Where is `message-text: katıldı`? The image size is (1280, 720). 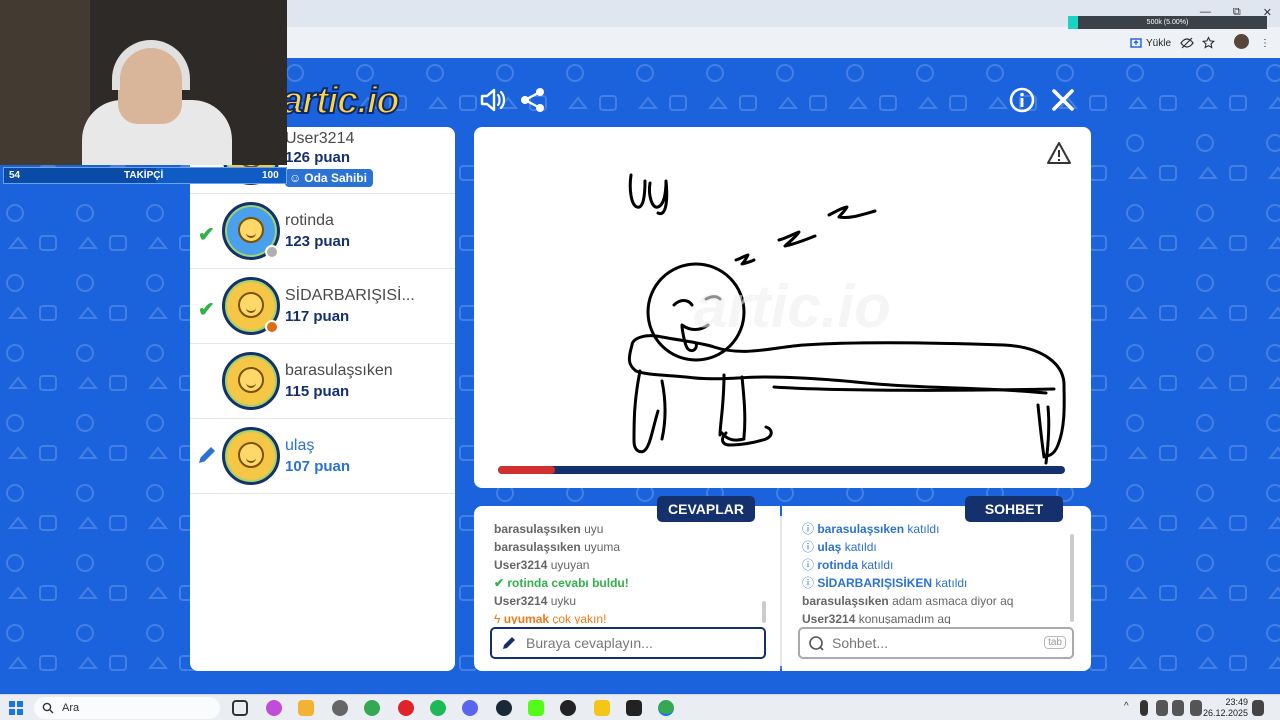
message-text: katıldı is located at coordinates (877, 565).